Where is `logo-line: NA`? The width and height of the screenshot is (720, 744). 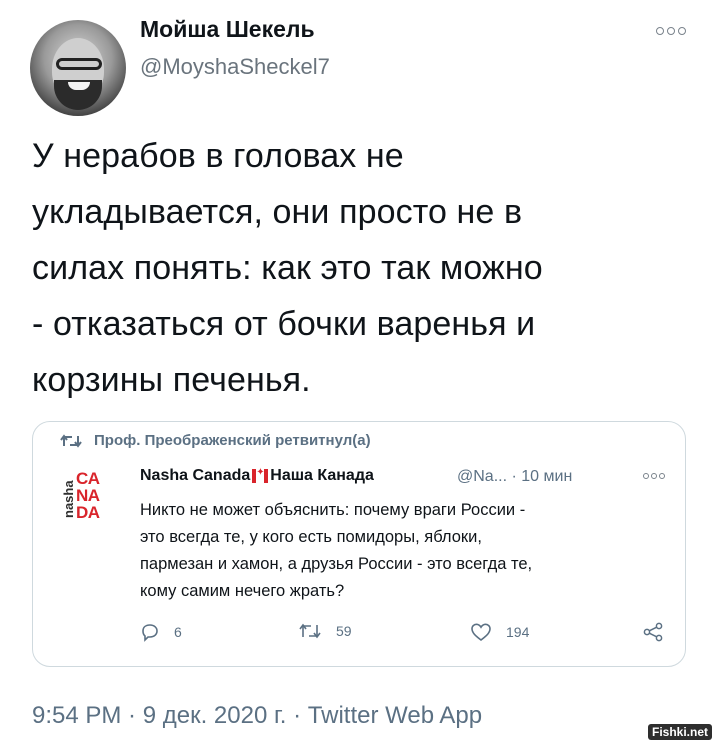 logo-line: NA is located at coordinates (88, 495).